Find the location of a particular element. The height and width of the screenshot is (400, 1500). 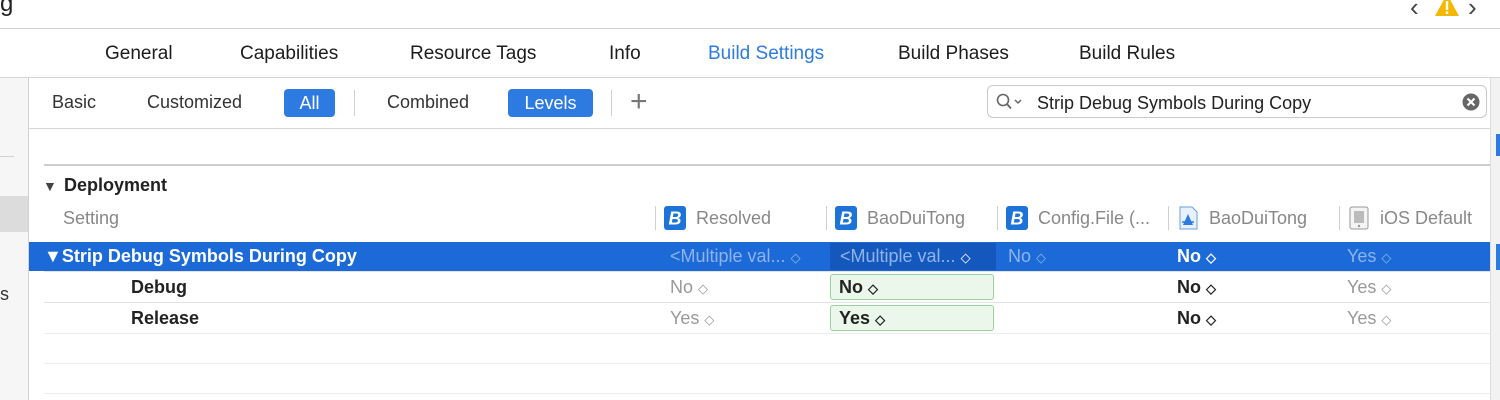

right-scroll-edge is located at coordinates (1495, 239).